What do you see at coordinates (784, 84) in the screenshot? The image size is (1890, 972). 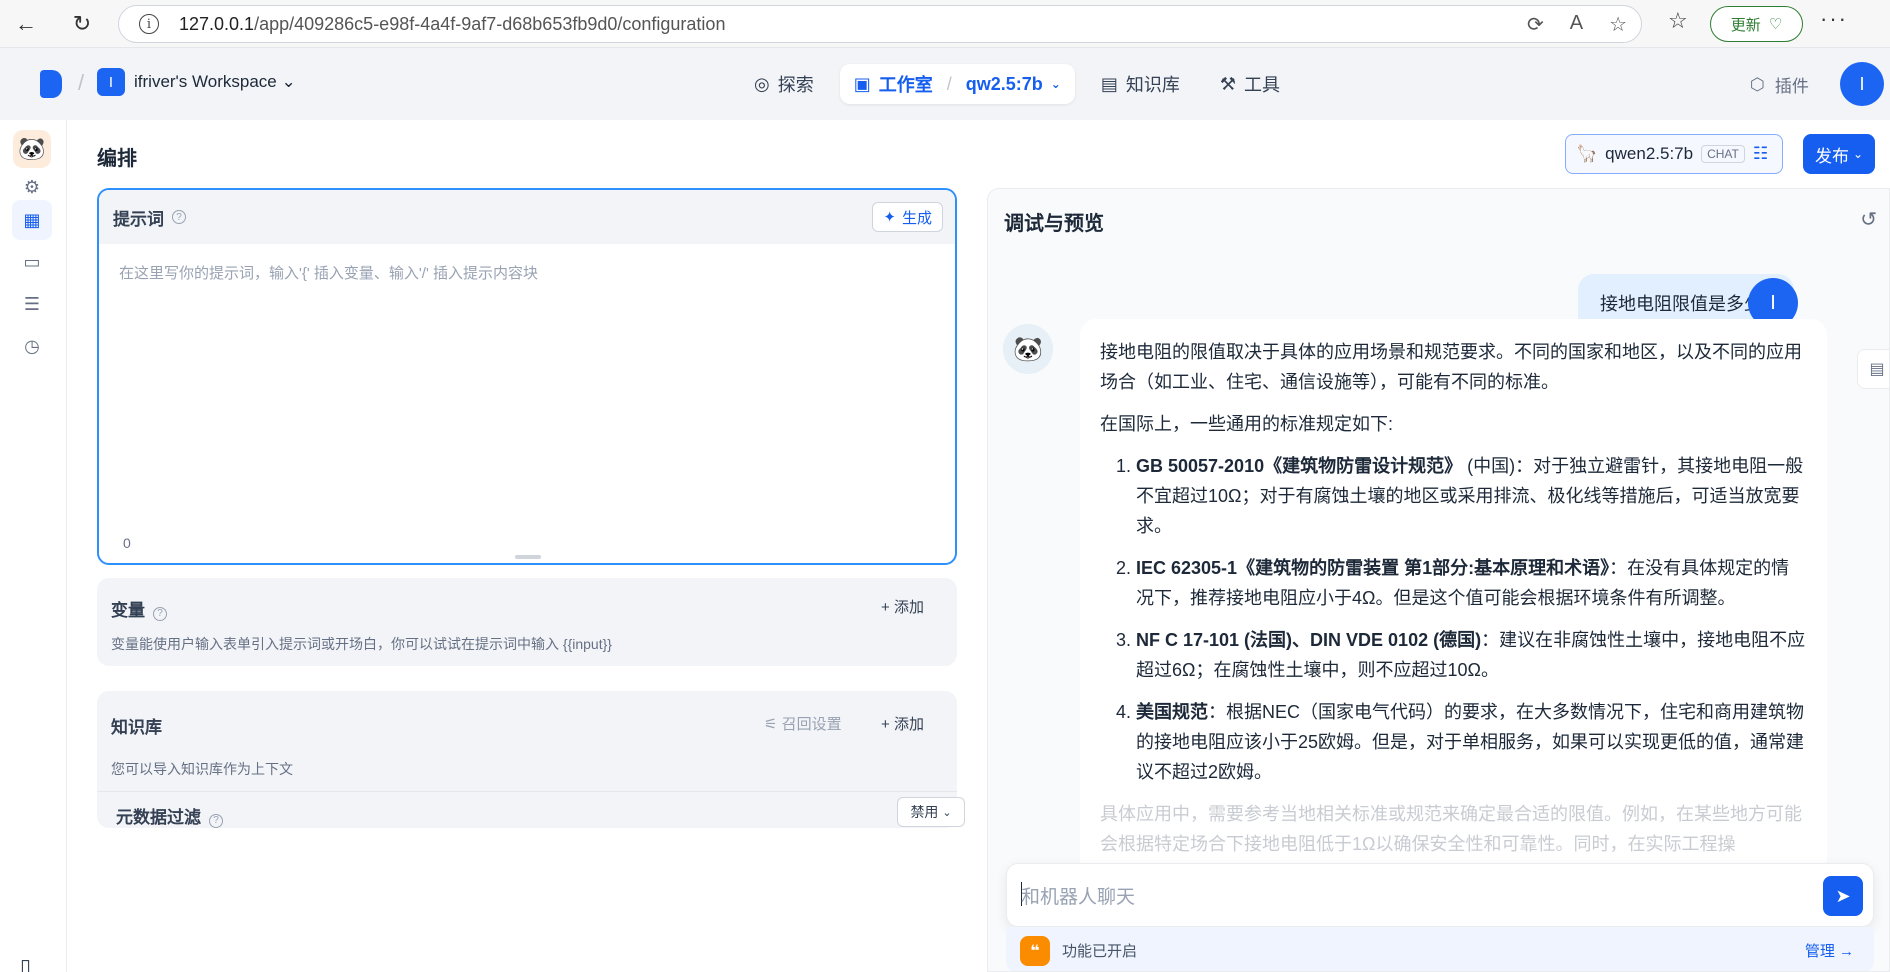 I see `nav-explore: ◎ 探索` at bounding box center [784, 84].